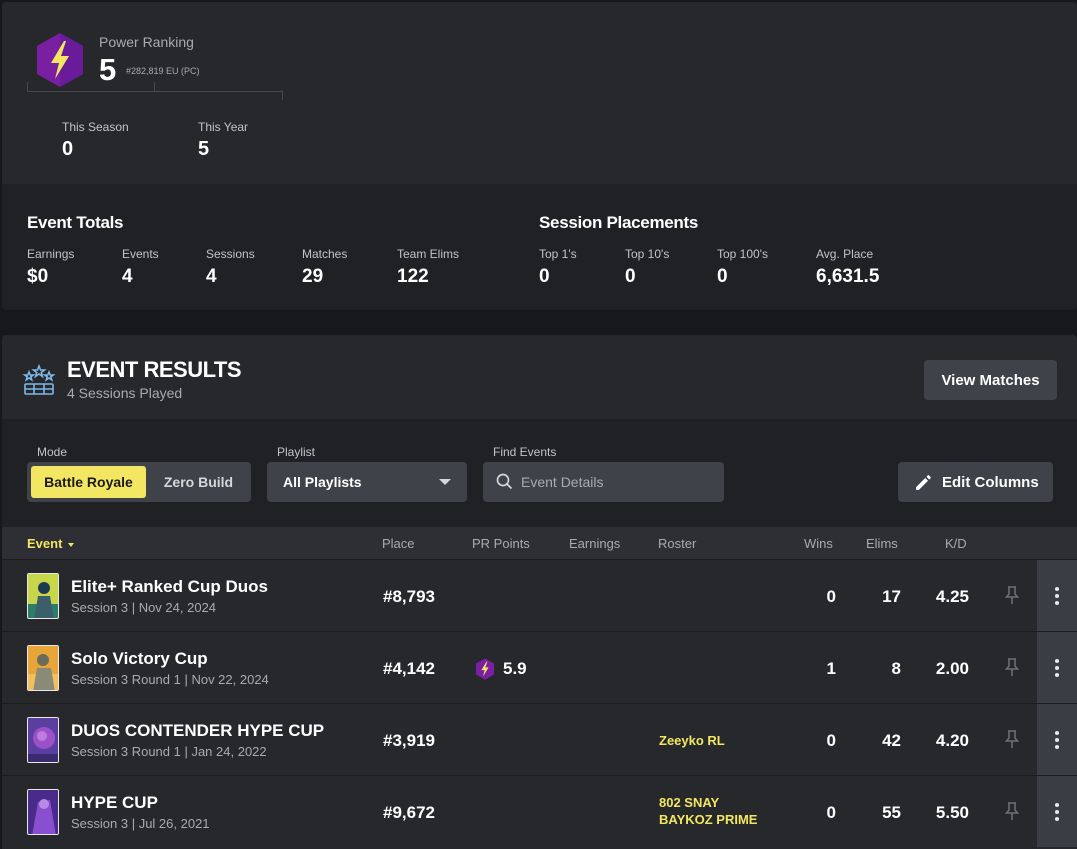 This screenshot has height=849, width=1077. I want to click on event-roster: 802 SNAY BAYKOZ PRIME, so click(708, 811).